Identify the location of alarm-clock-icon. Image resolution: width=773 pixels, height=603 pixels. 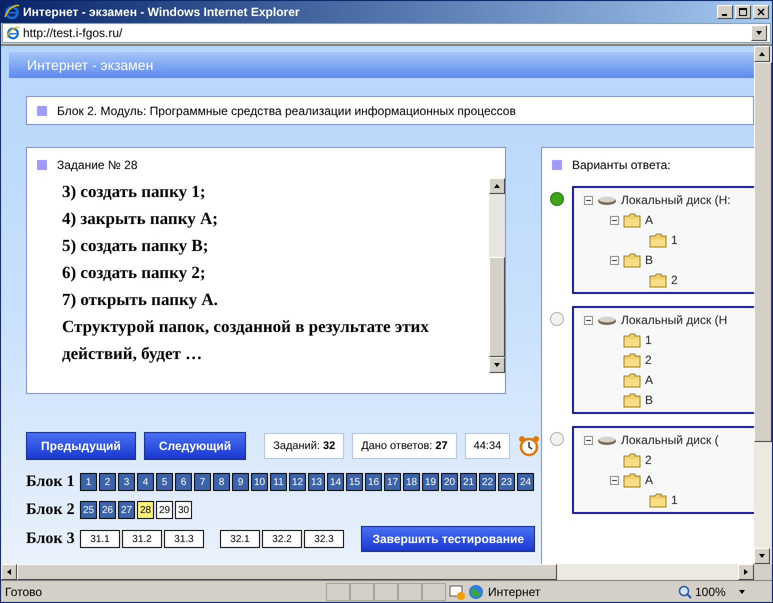
(529, 446).